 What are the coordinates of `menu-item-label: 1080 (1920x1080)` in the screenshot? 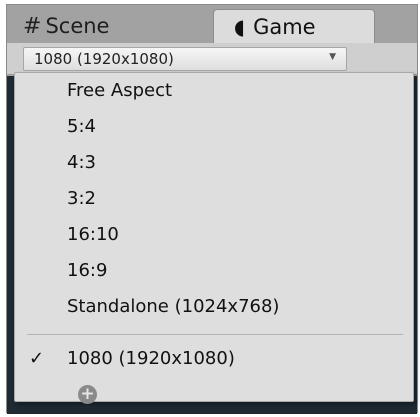 It's located at (151, 358).